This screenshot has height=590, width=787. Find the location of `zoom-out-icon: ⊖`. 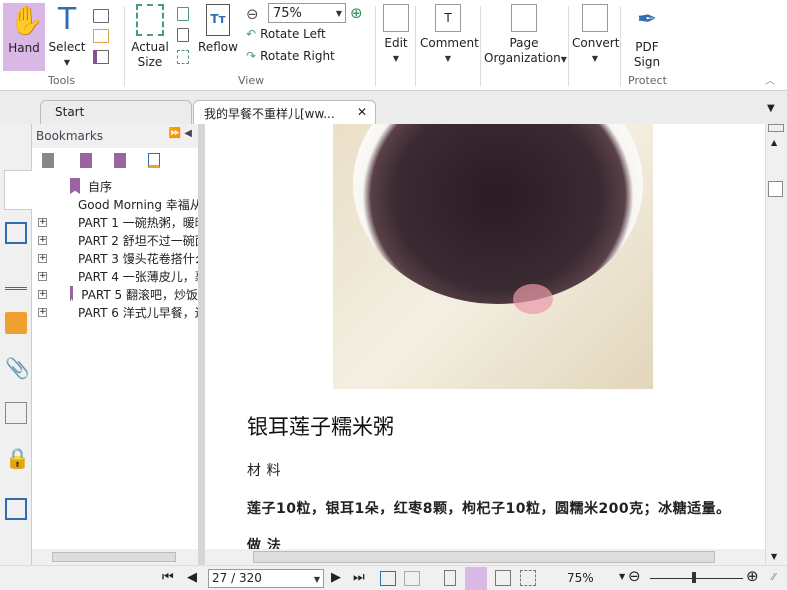

zoom-out-icon: ⊖ is located at coordinates (252, 14).